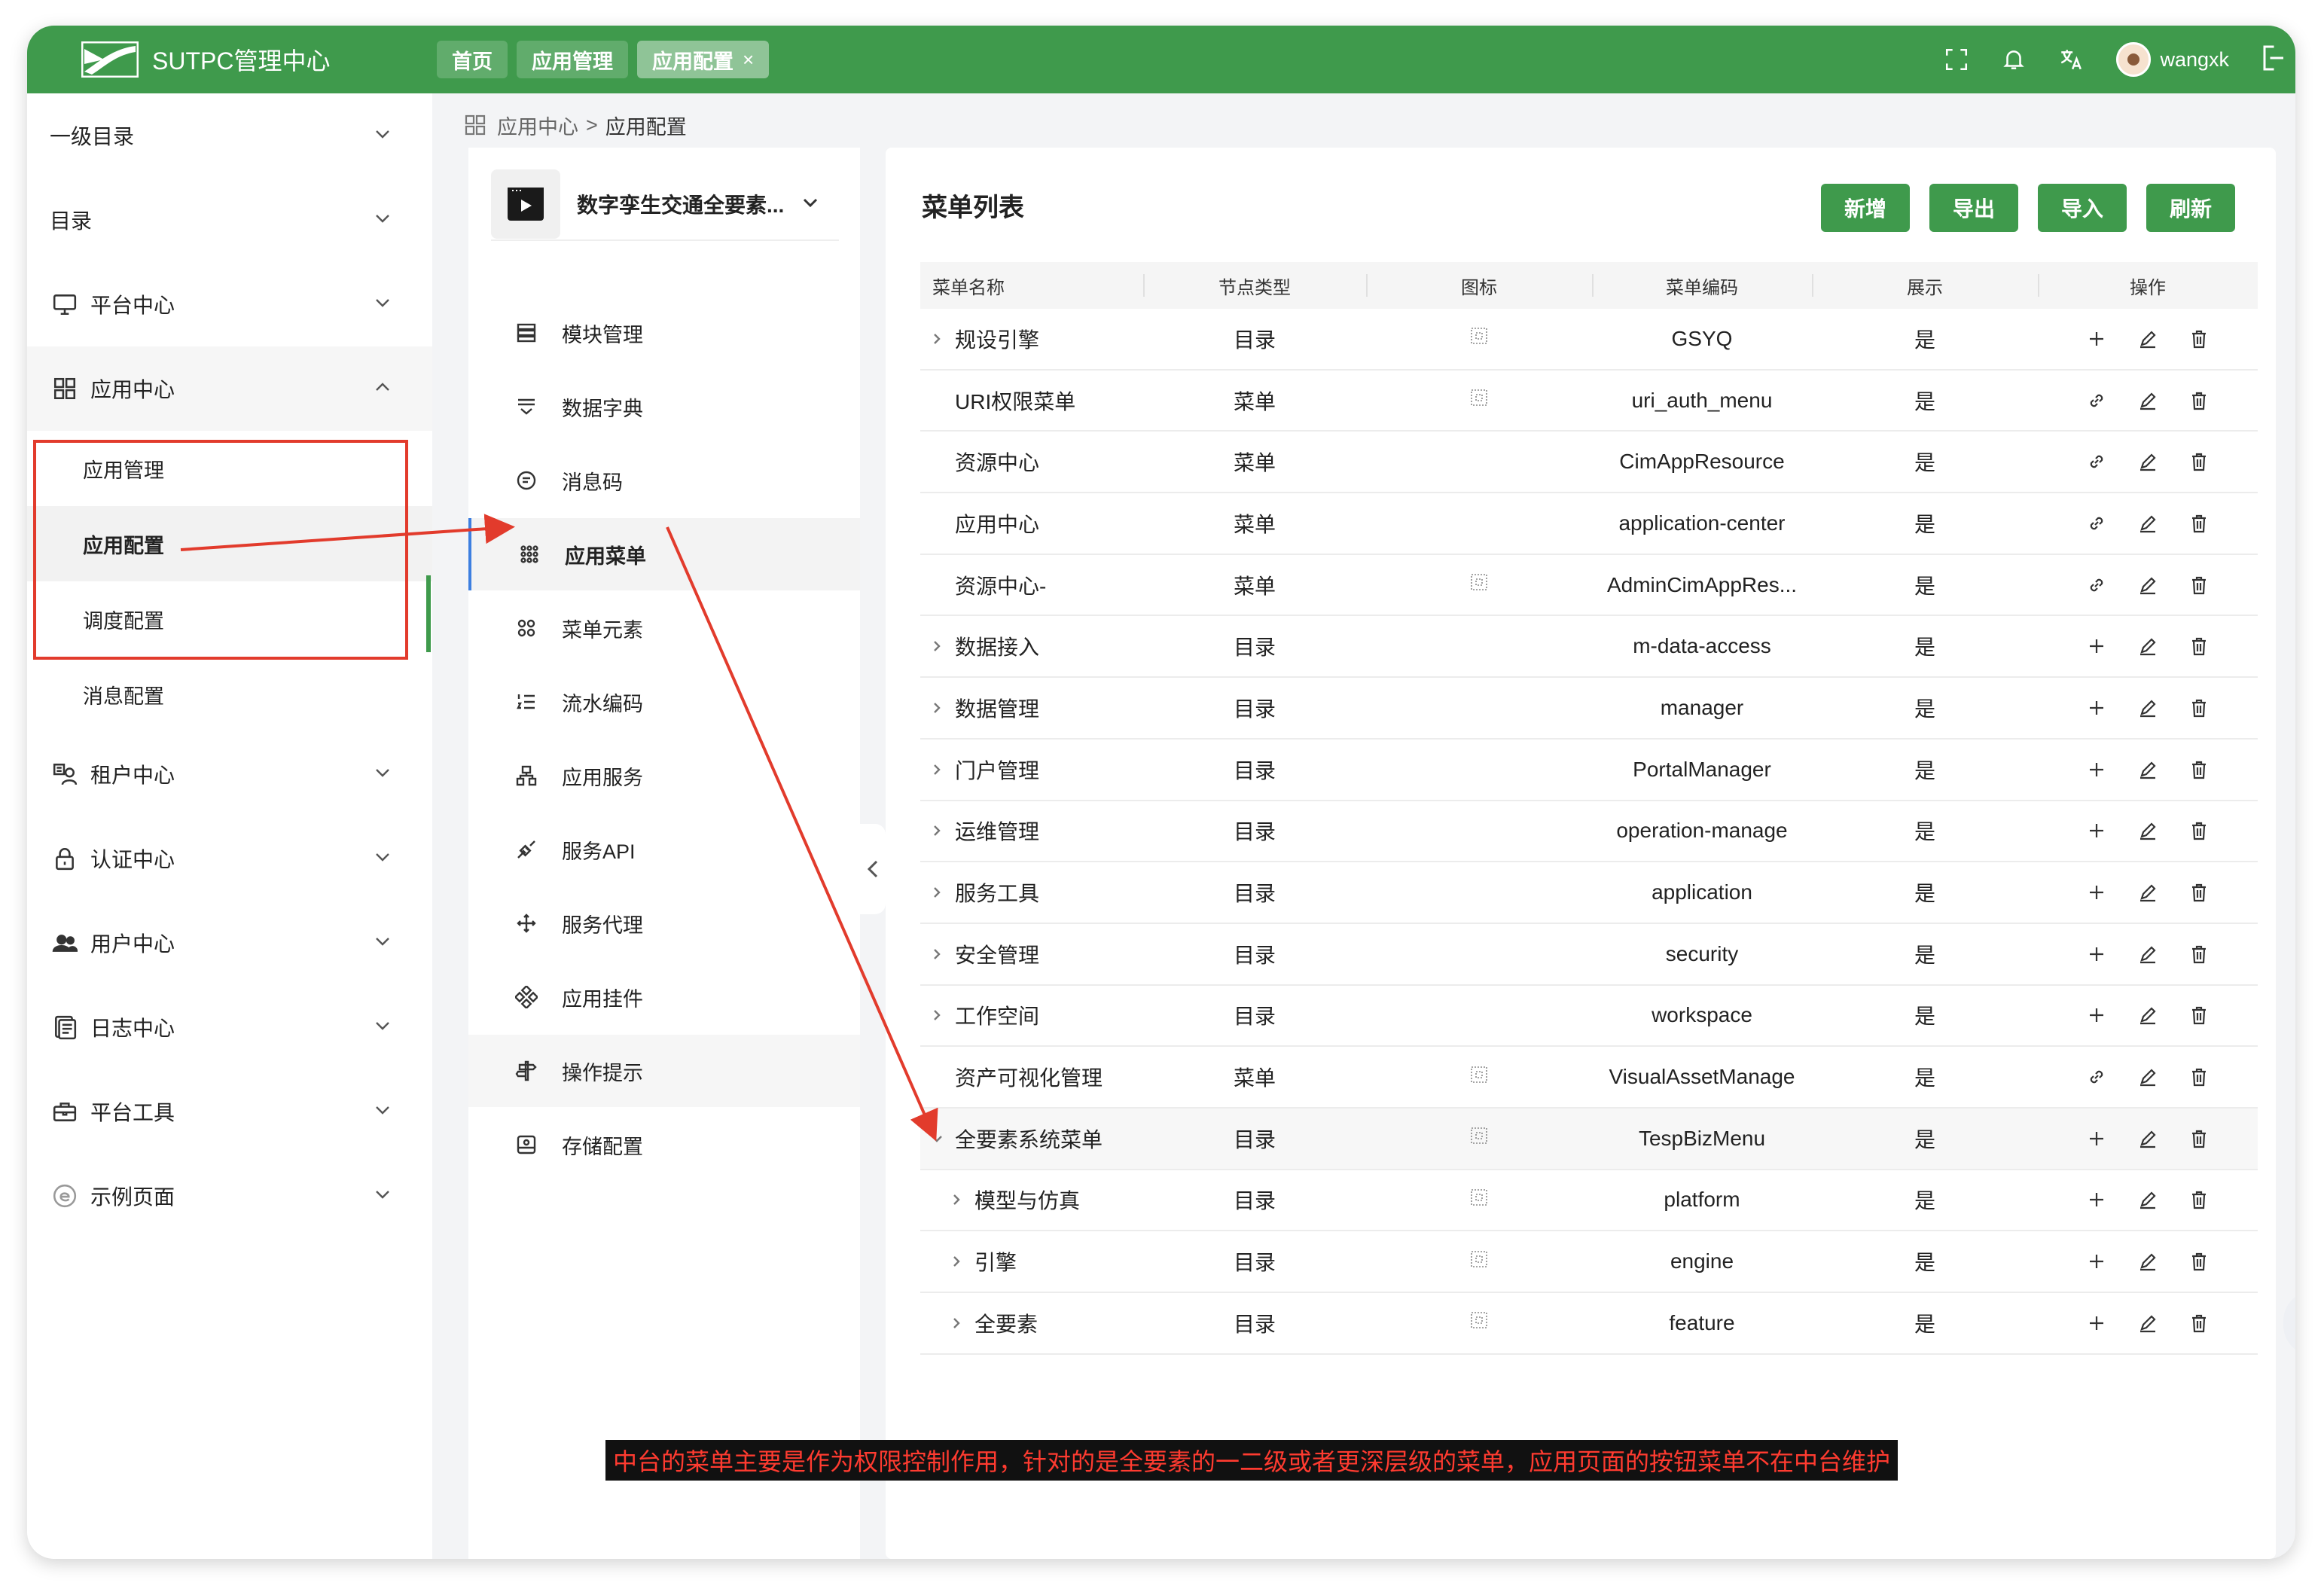  What do you see at coordinates (229, 1027) in the screenshot?
I see `sidebar-item-log-center: 日志中心` at bounding box center [229, 1027].